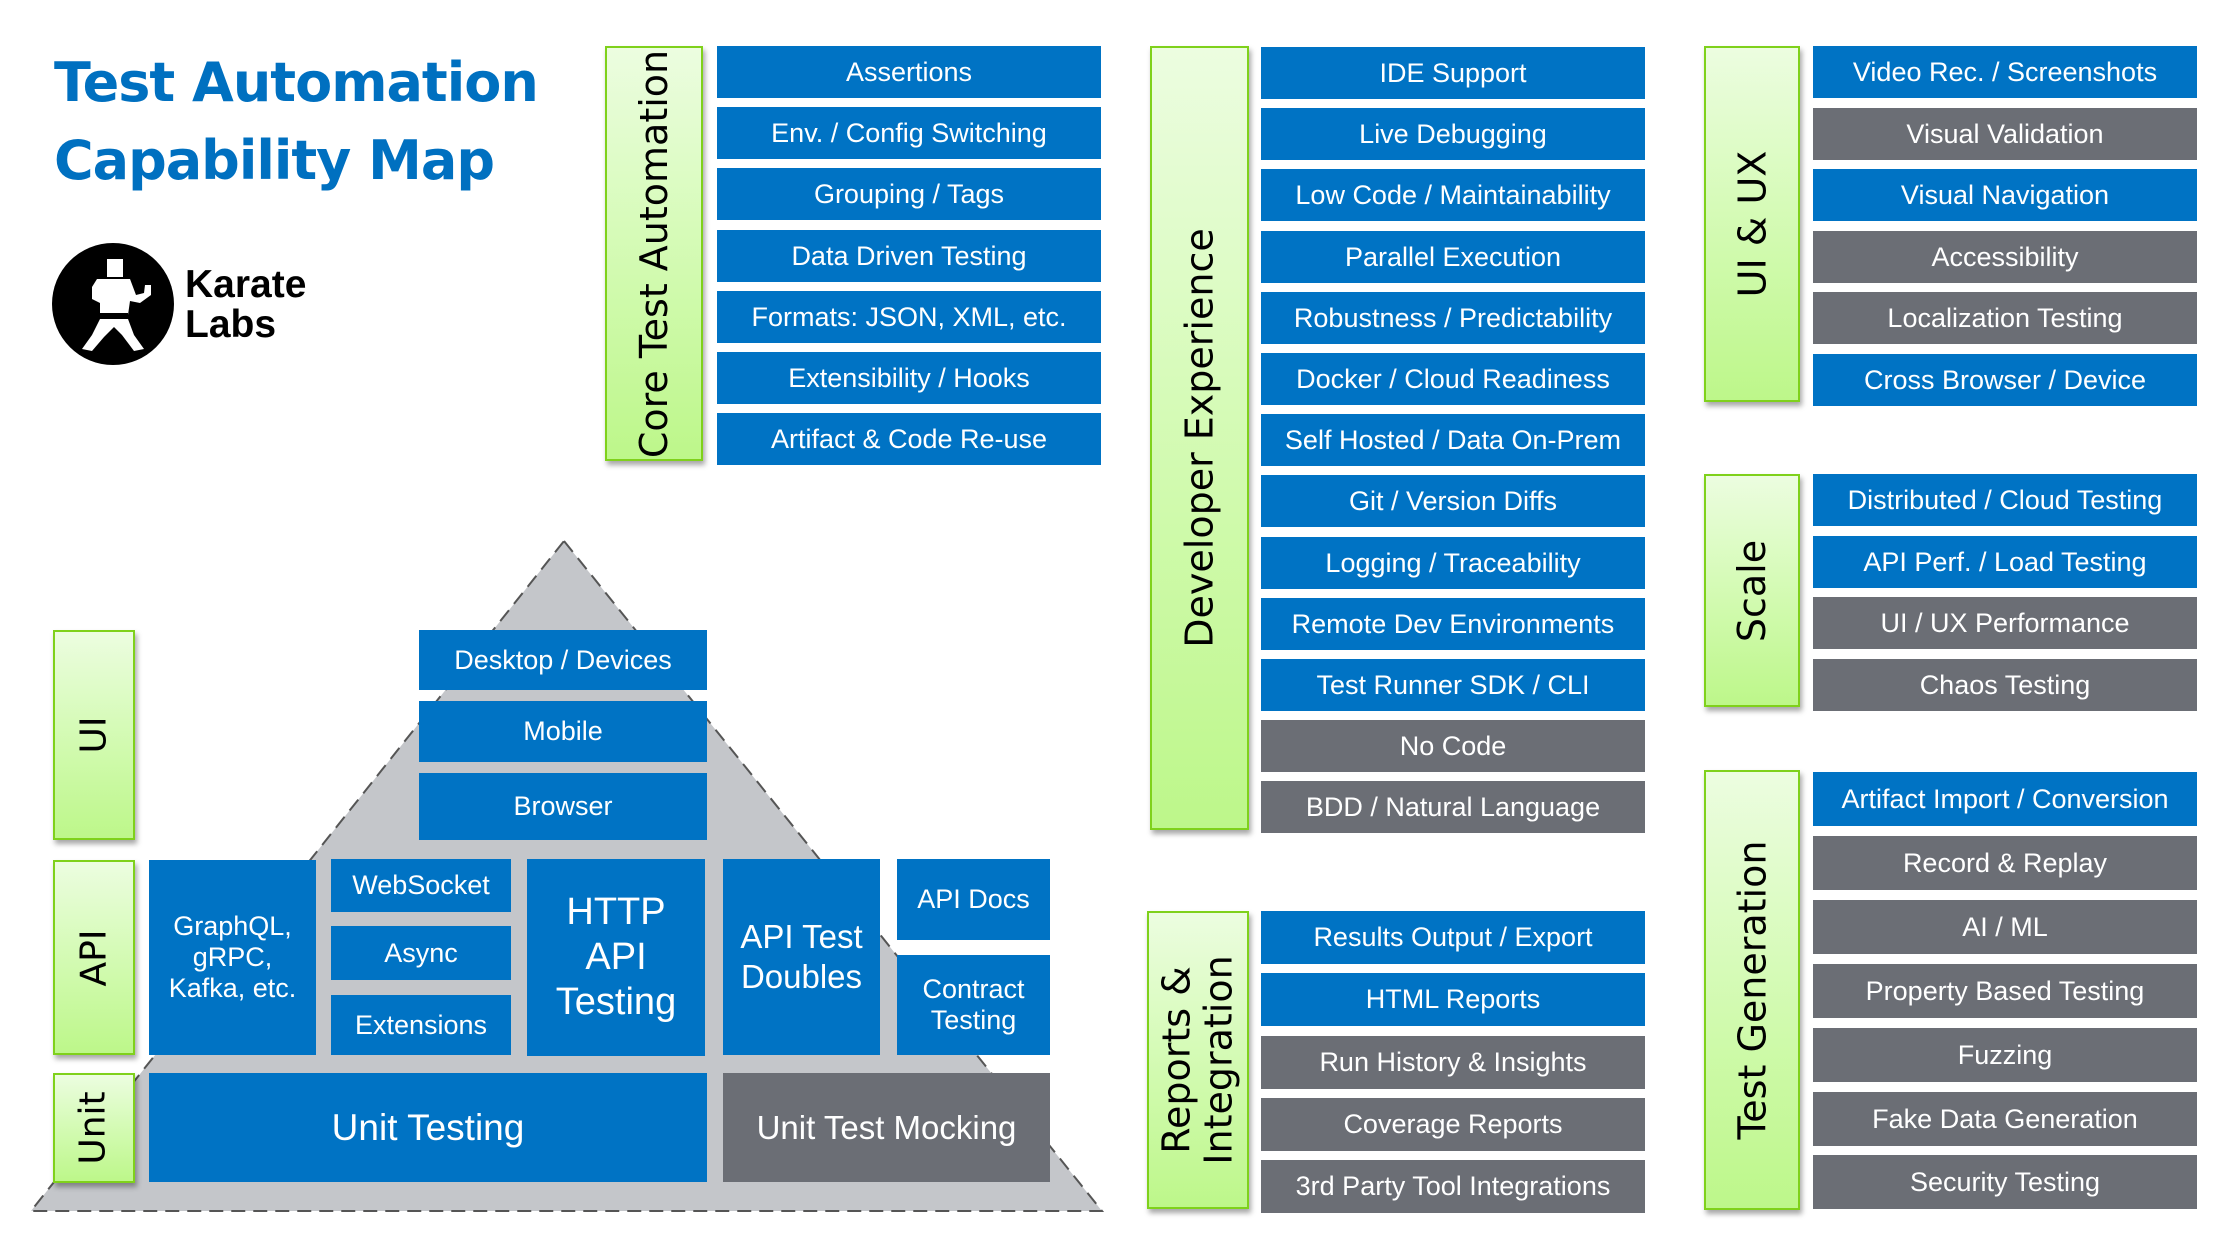 Image resolution: width=2232 pixels, height=1255 pixels. Describe the element at coordinates (2005, 1119) in the screenshot. I see `capability-item: Fake Data Generation` at that location.